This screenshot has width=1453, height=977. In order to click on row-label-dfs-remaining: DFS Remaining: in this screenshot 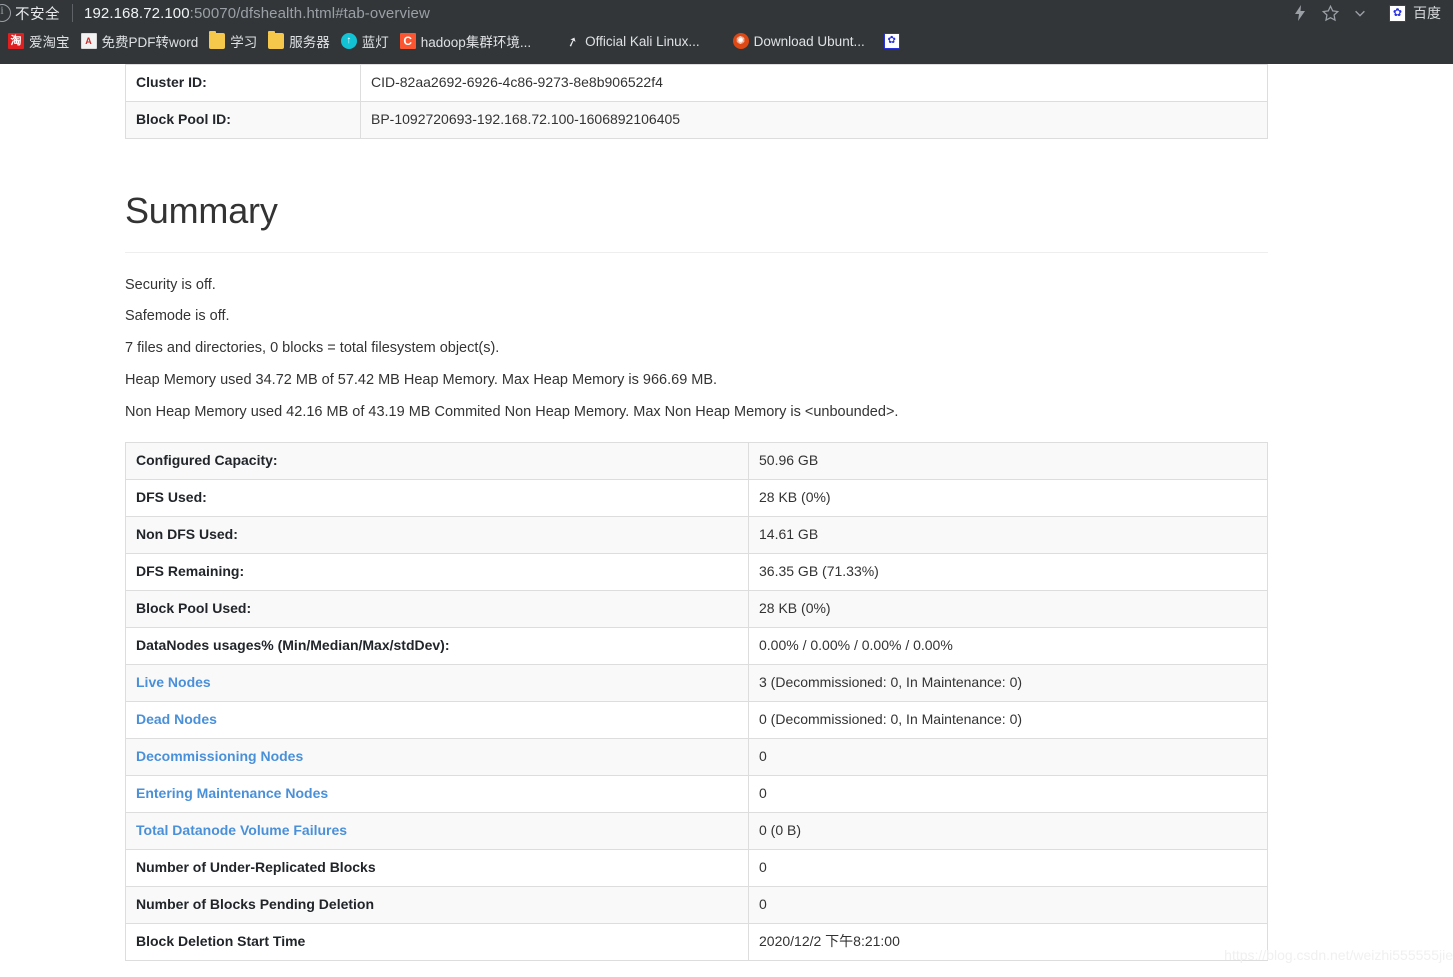, I will do `click(437, 572)`.